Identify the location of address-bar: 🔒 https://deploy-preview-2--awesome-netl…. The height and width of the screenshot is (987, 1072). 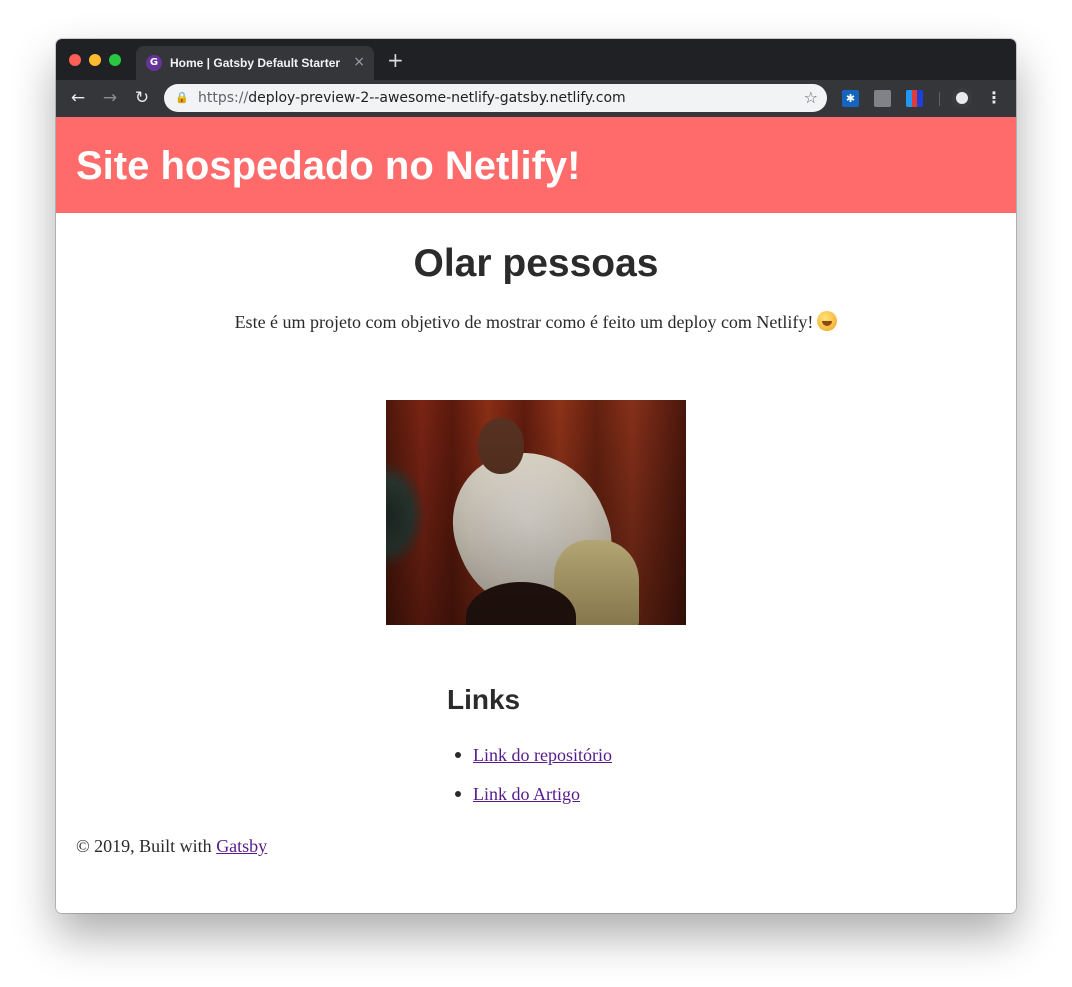
(495, 98).